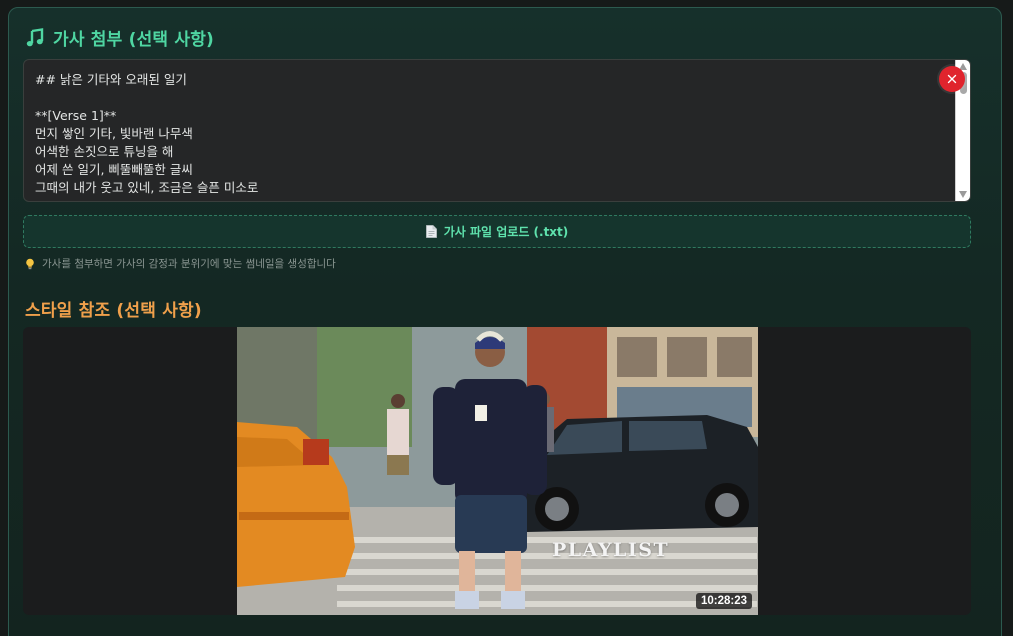  Describe the element at coordinates (189, 264) in the screenshot. I see `hint-text: 가사를 첨부하면 가사의 감정과 분위기에 맞는 썸네일을 생성합니다` at that location.